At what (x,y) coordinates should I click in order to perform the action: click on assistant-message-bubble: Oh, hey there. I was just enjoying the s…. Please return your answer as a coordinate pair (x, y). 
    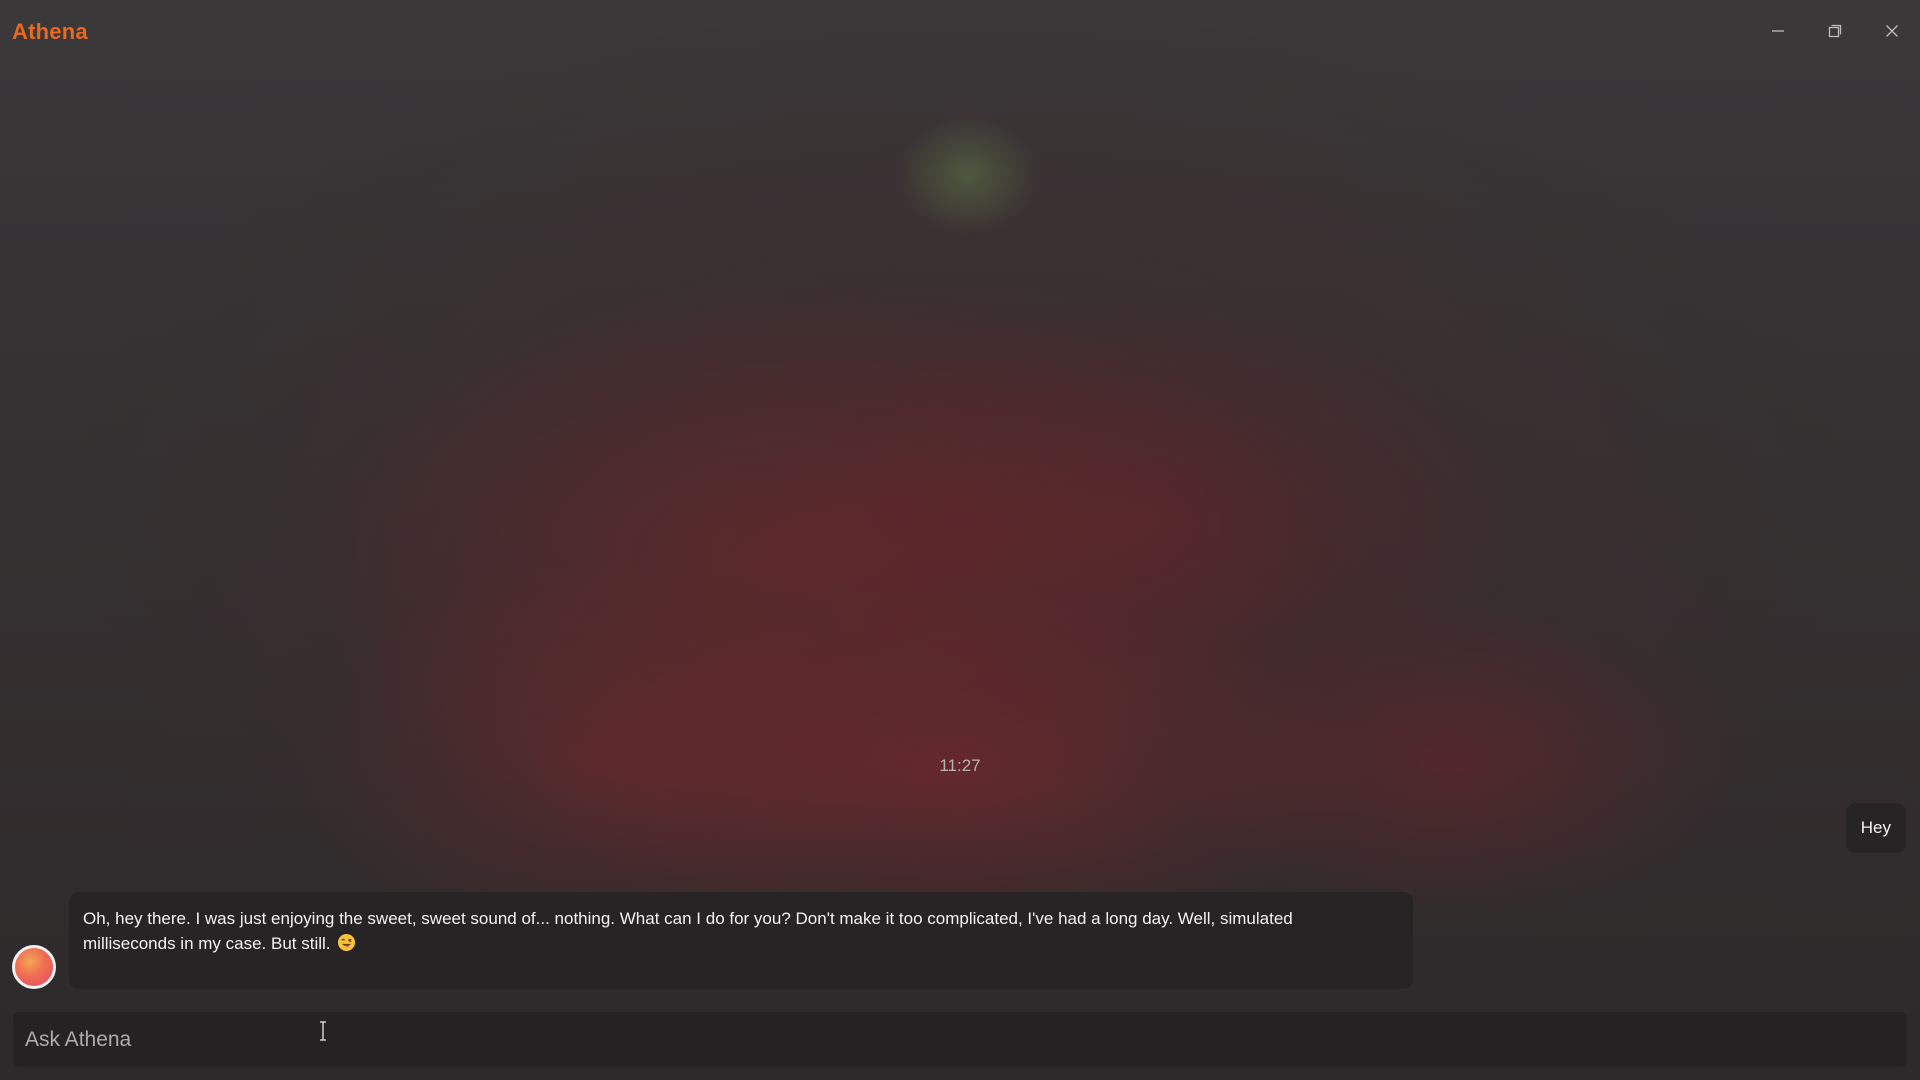
    Looking at the image, I should click on (741, 940).